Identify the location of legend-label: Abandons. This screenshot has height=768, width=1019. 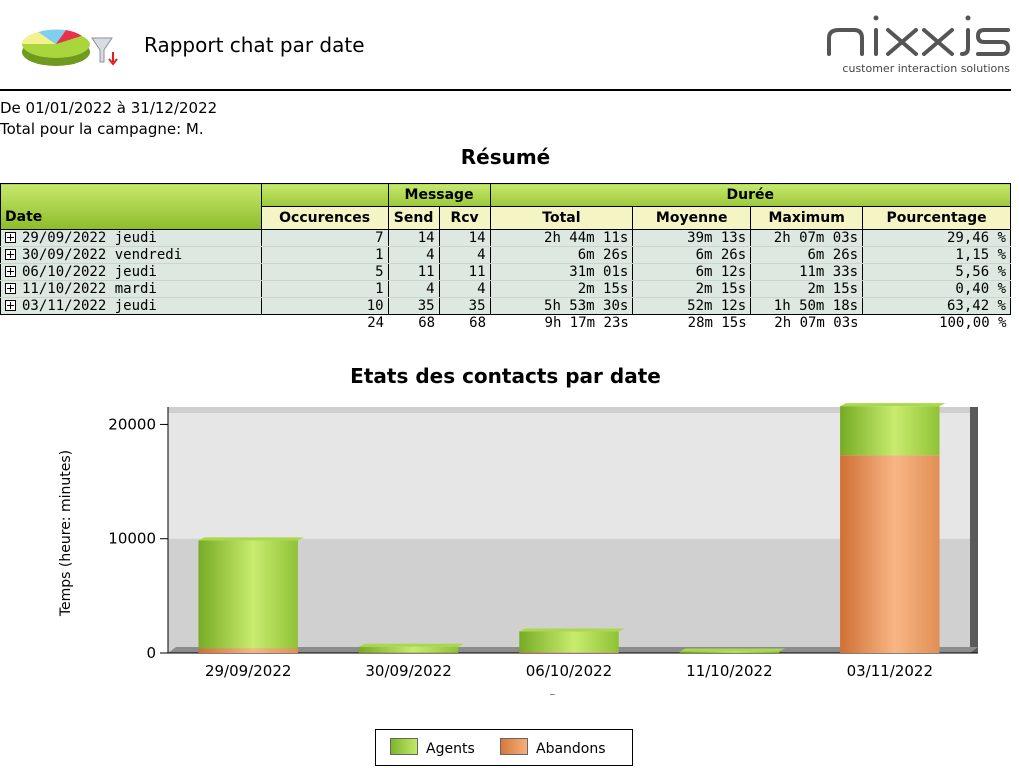
(571, 749).